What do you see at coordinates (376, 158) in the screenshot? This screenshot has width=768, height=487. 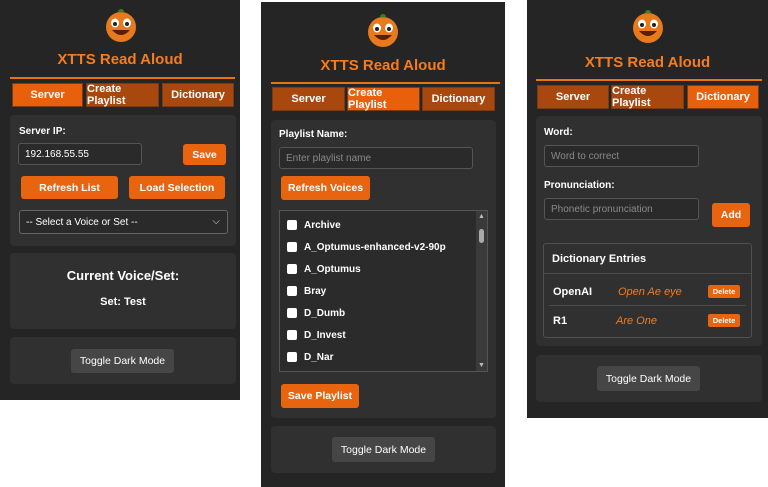 I see `playlist-name-input: Enter playlist name` at bounding box center [376, 158].